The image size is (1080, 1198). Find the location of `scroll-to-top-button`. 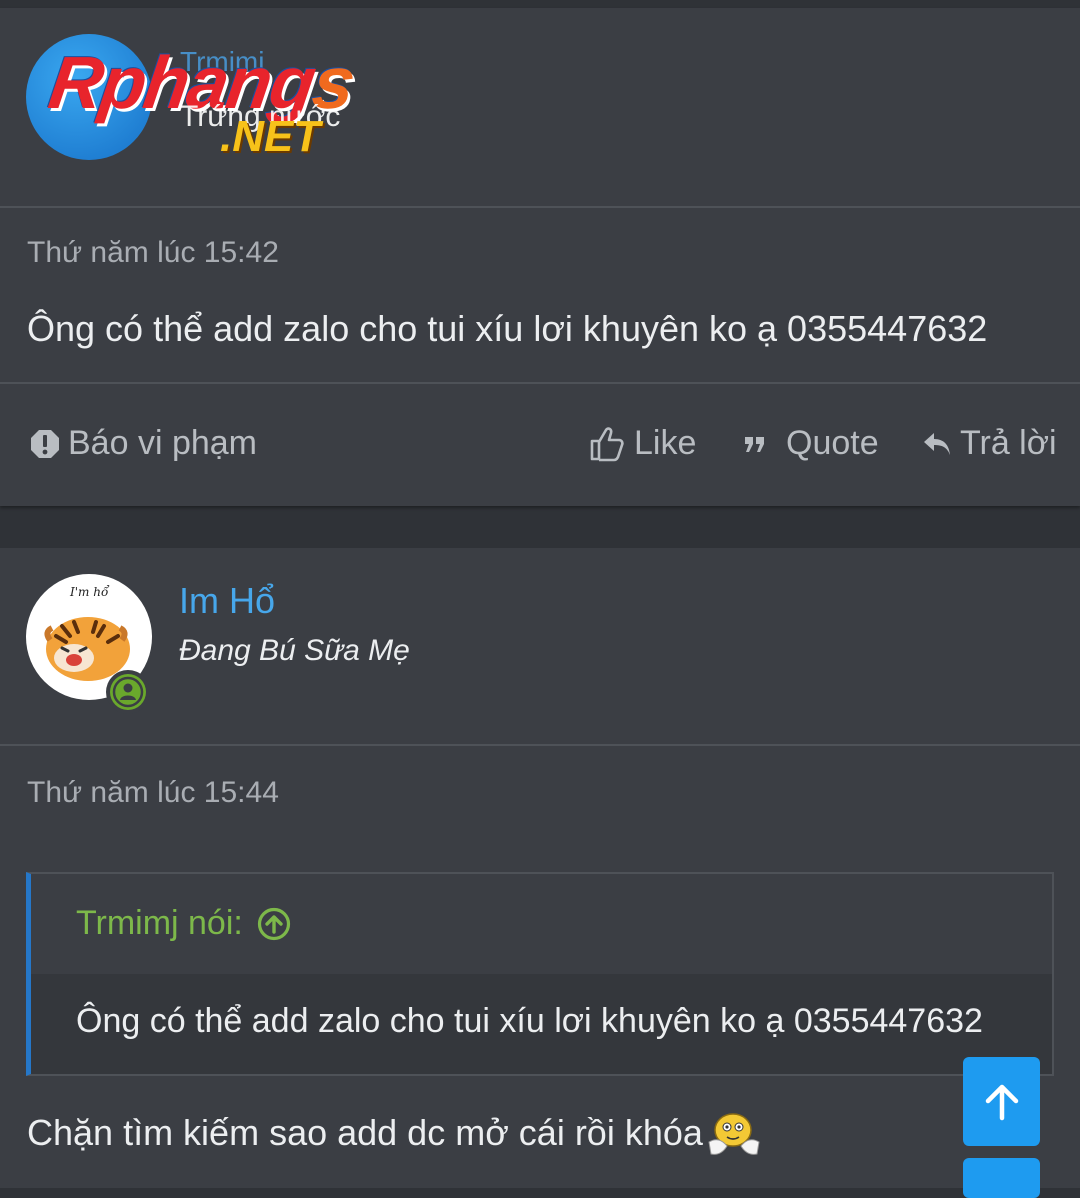

scroll-to-top-button is located at coordinates (1001, 1101).